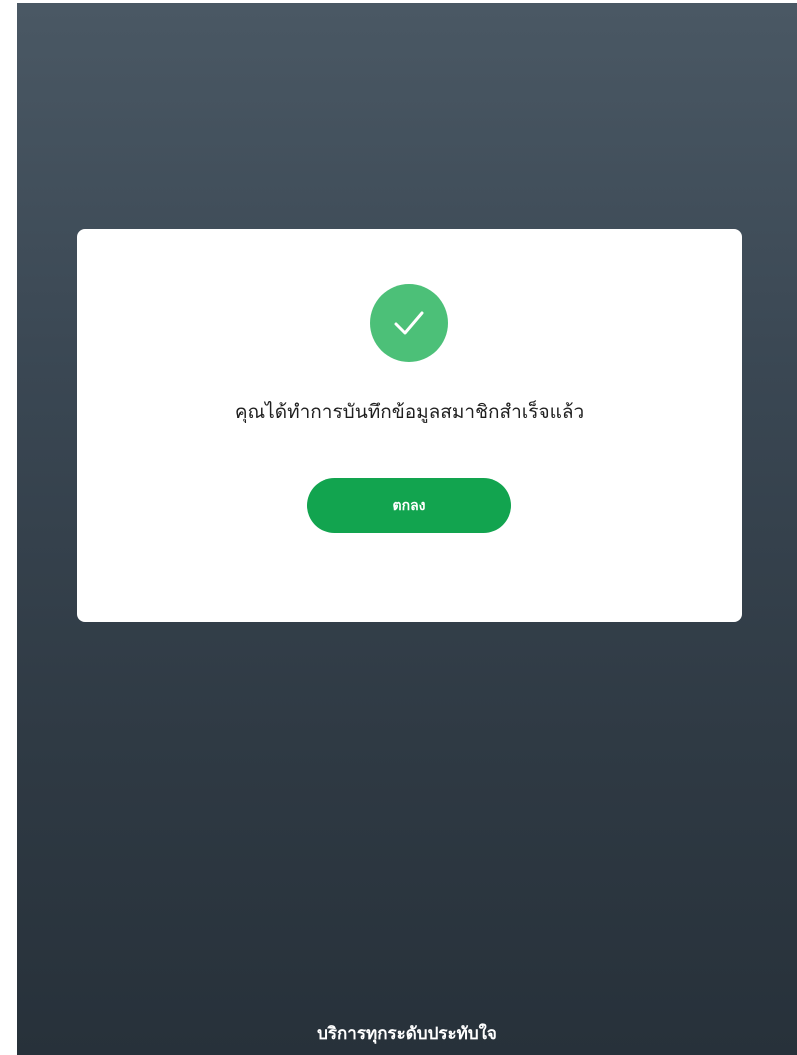 The image size is (797, 1055). I want to click on ok-button: ตกลง, so click(409, 505).